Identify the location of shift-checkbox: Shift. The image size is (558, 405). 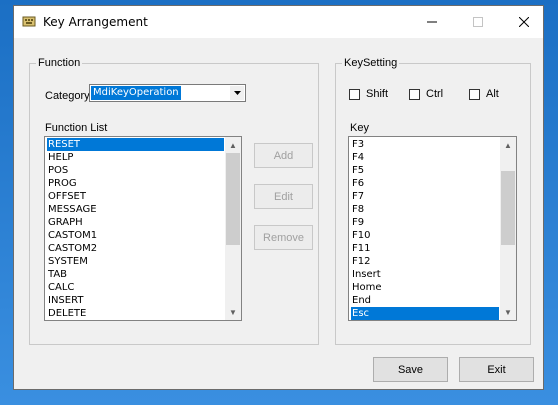
(368, 94).